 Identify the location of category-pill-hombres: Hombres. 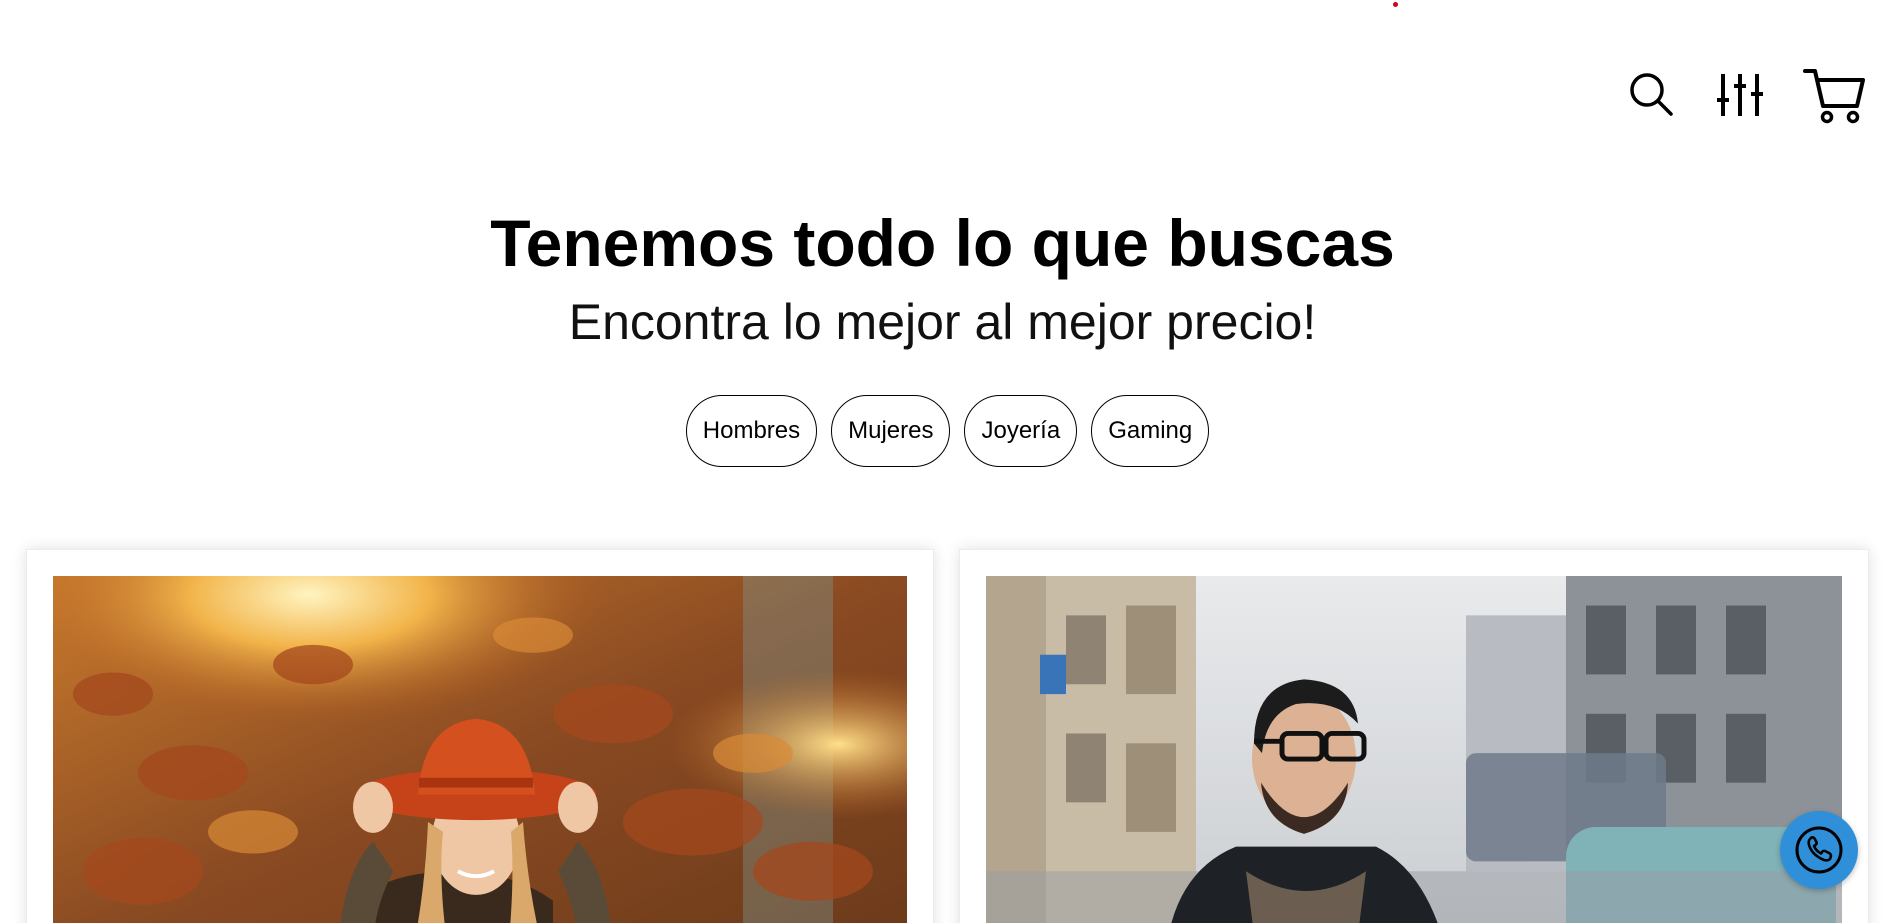
(751, 431).